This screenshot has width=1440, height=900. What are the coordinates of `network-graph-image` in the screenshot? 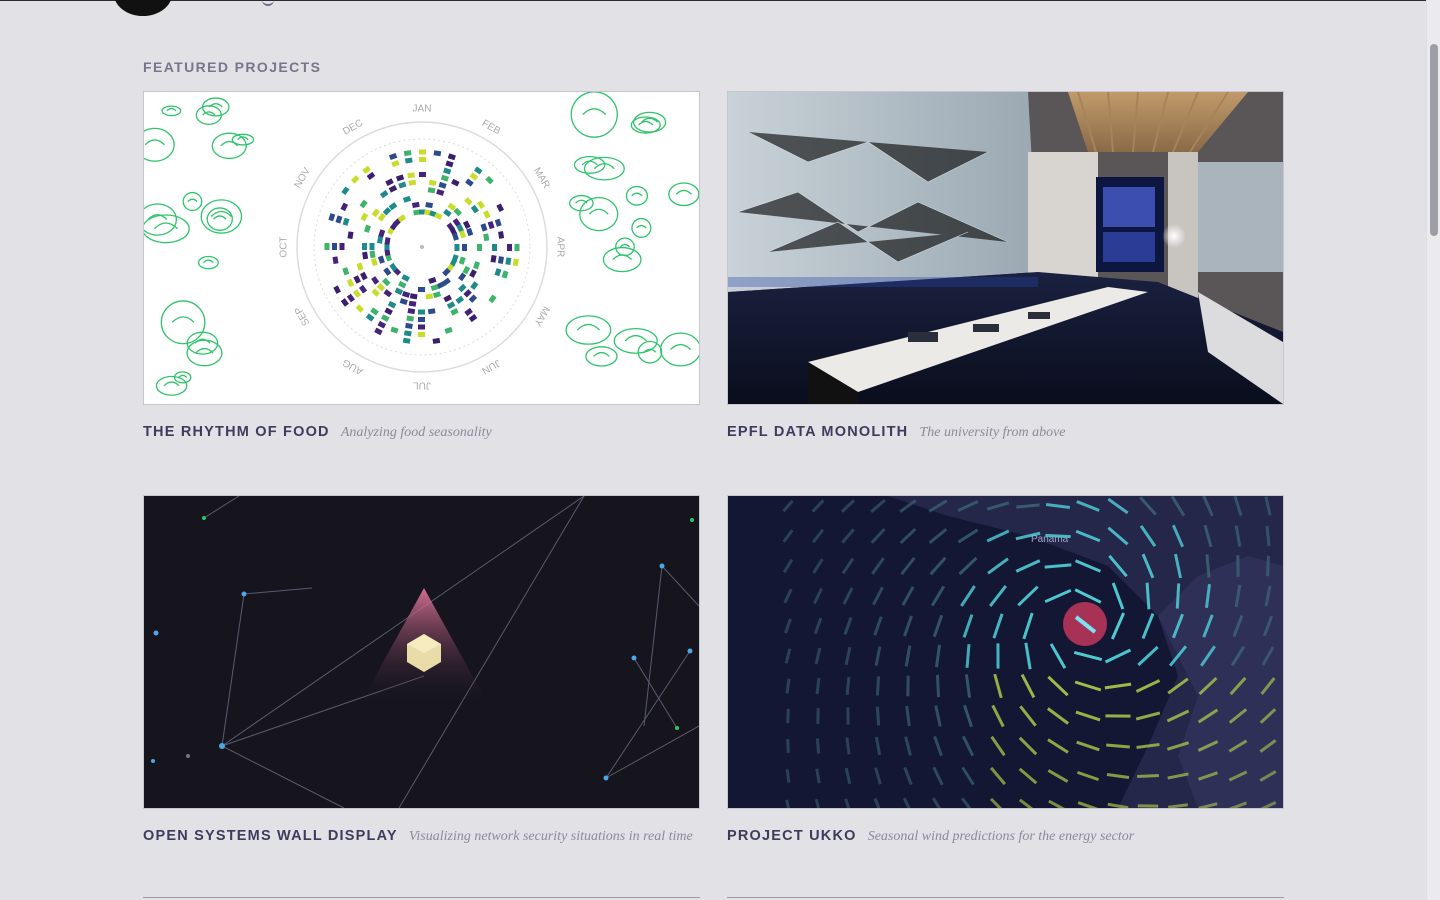 It's located at (421, 652).